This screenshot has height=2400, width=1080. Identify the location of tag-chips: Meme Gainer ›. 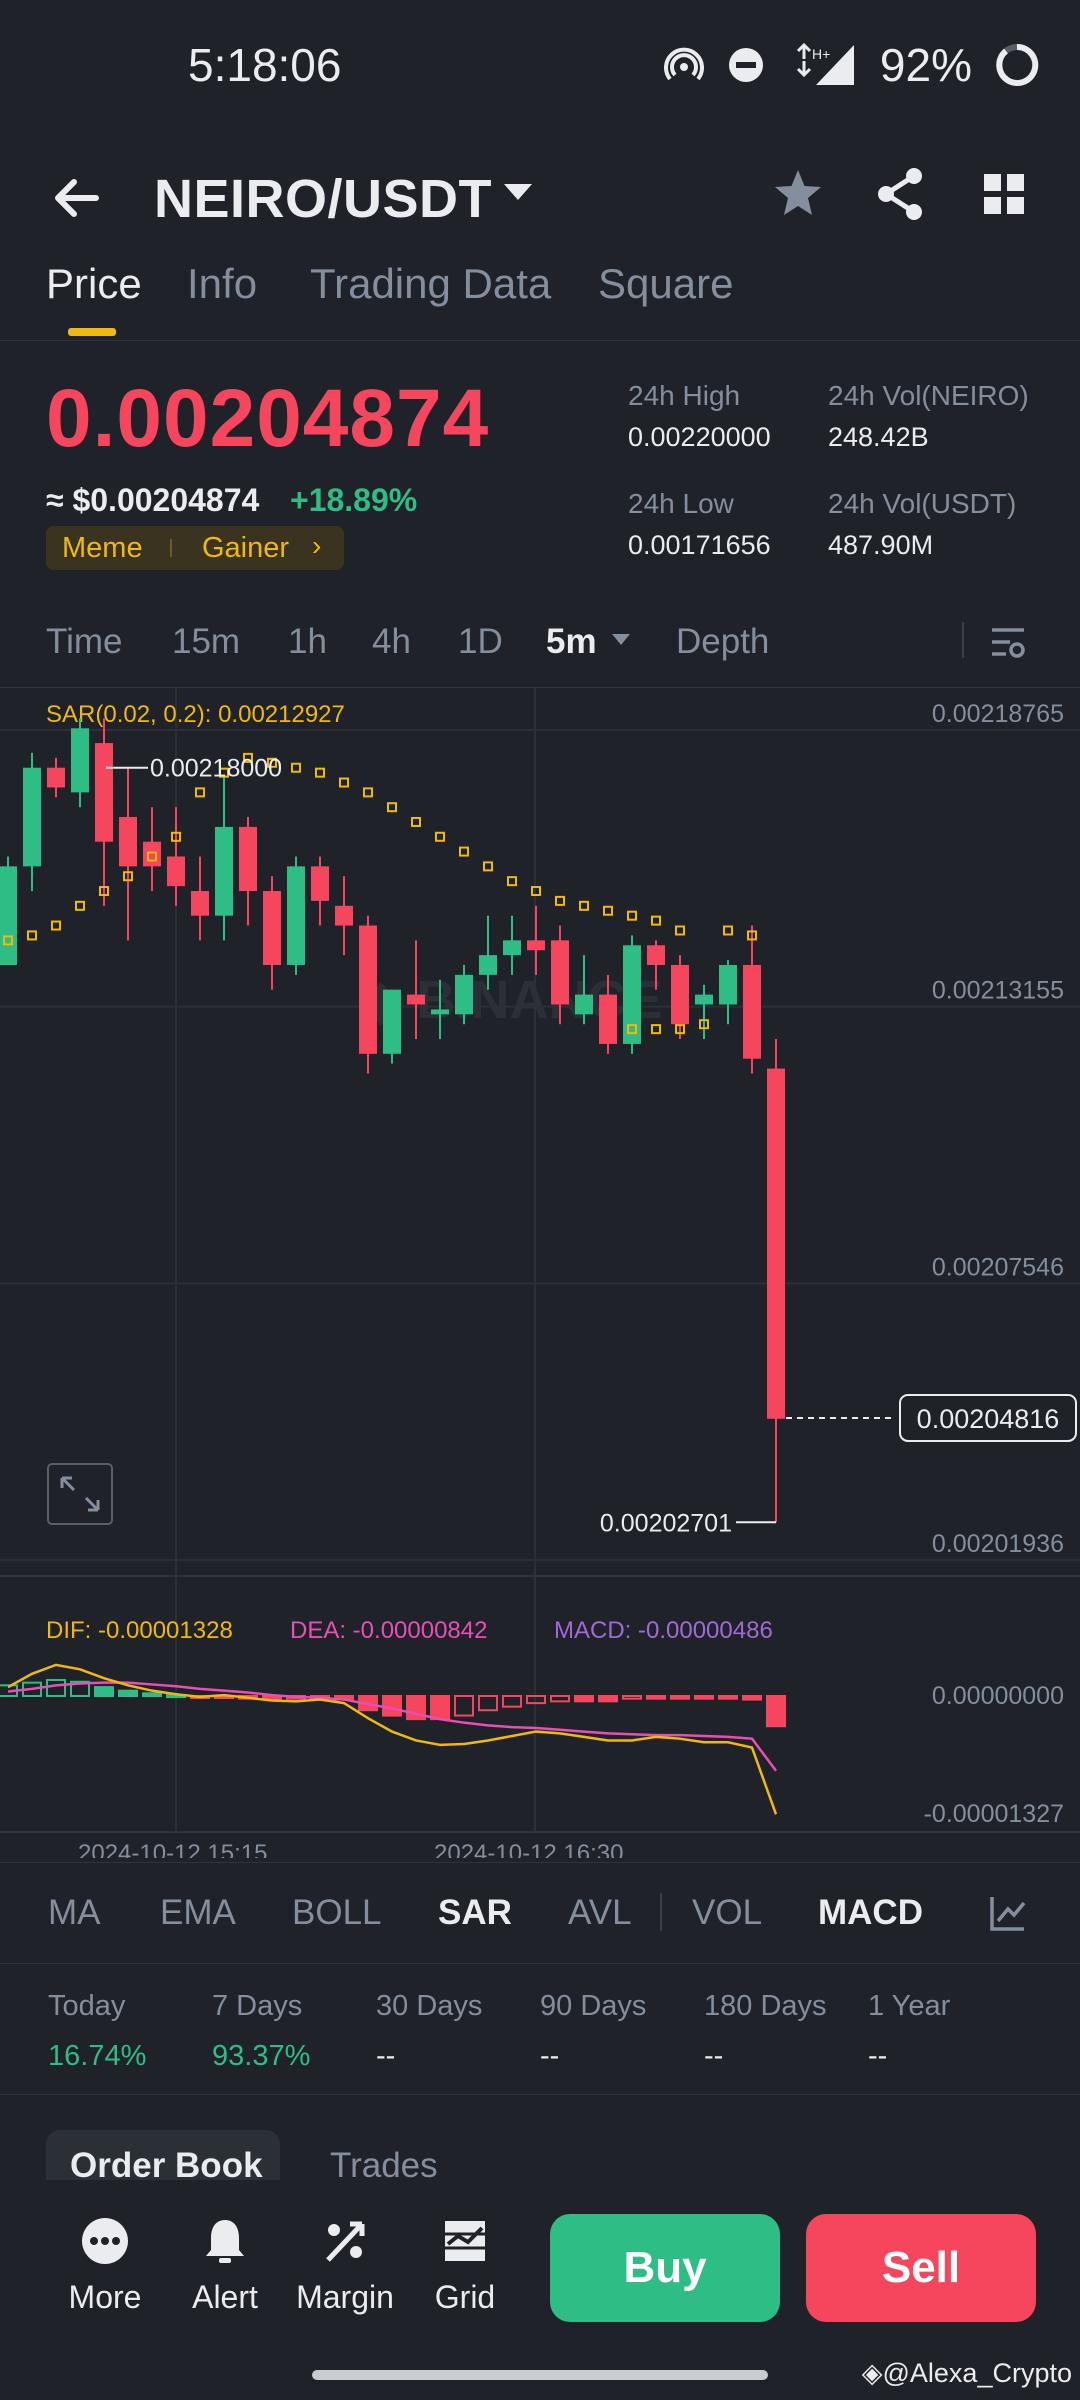
(195, 548).